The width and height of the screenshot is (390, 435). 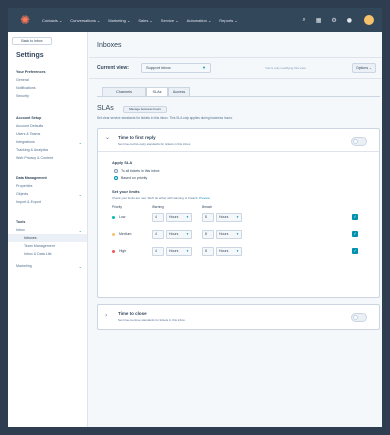 I want to click on sidebar-item-label: Tools, so click(x=21, y=222).